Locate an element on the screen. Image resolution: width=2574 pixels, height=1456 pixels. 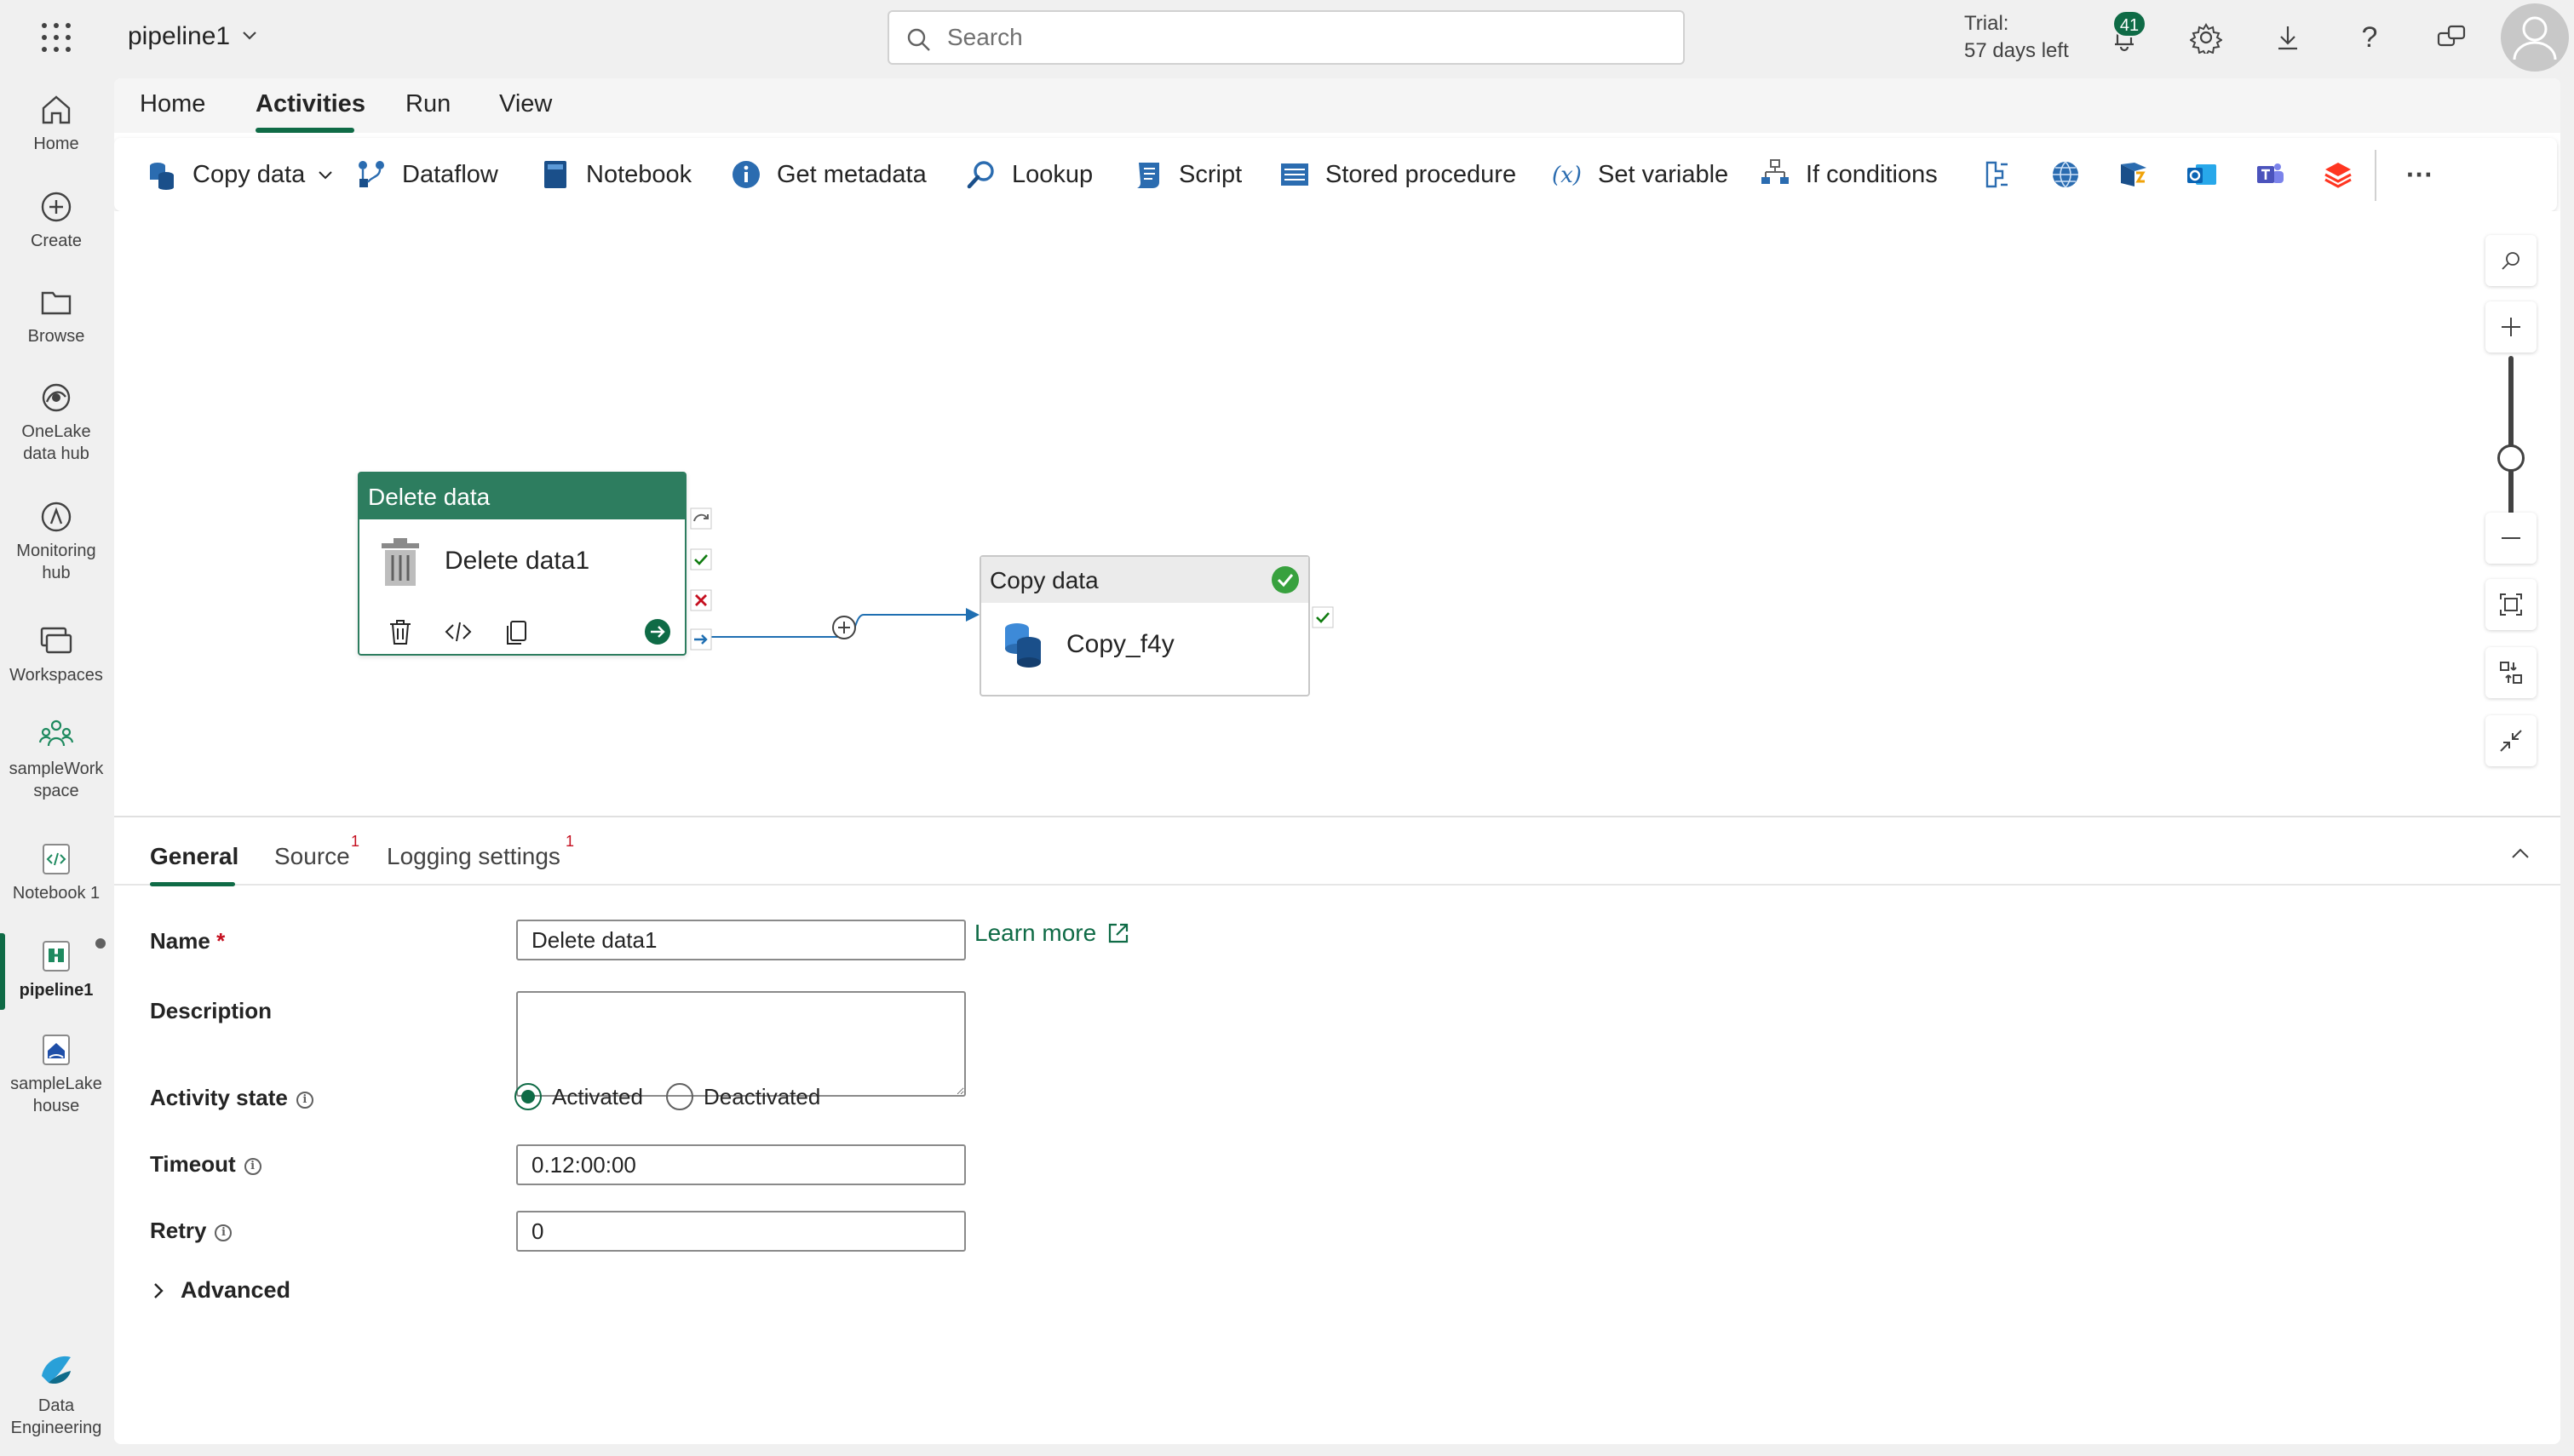
zoom-out-button is located at coordinates (2511, 539).